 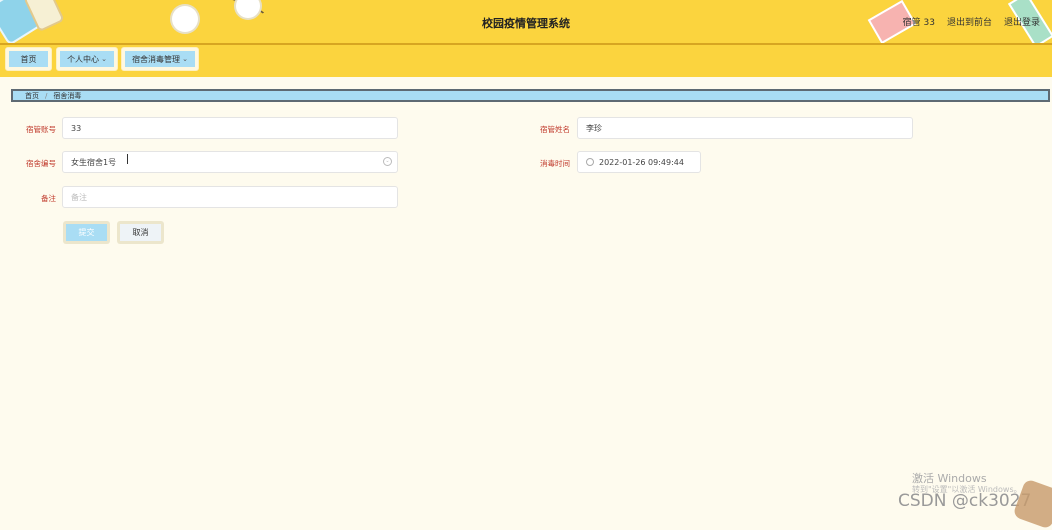 I want to click on breadcrumb-home: 首页, so click(x=32, y=96).